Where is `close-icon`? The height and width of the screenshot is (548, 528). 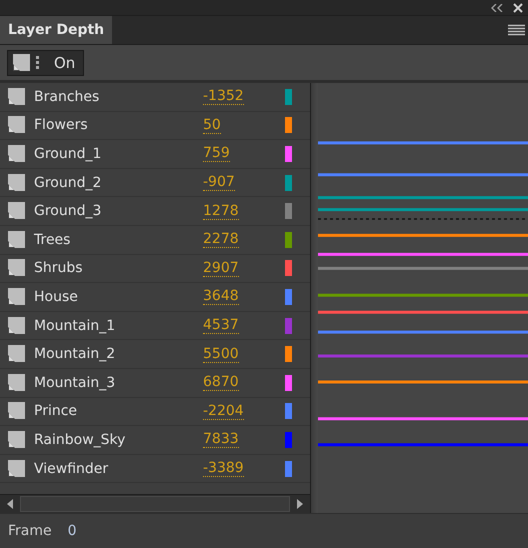
close-icon is located at coordinates (518, 7).